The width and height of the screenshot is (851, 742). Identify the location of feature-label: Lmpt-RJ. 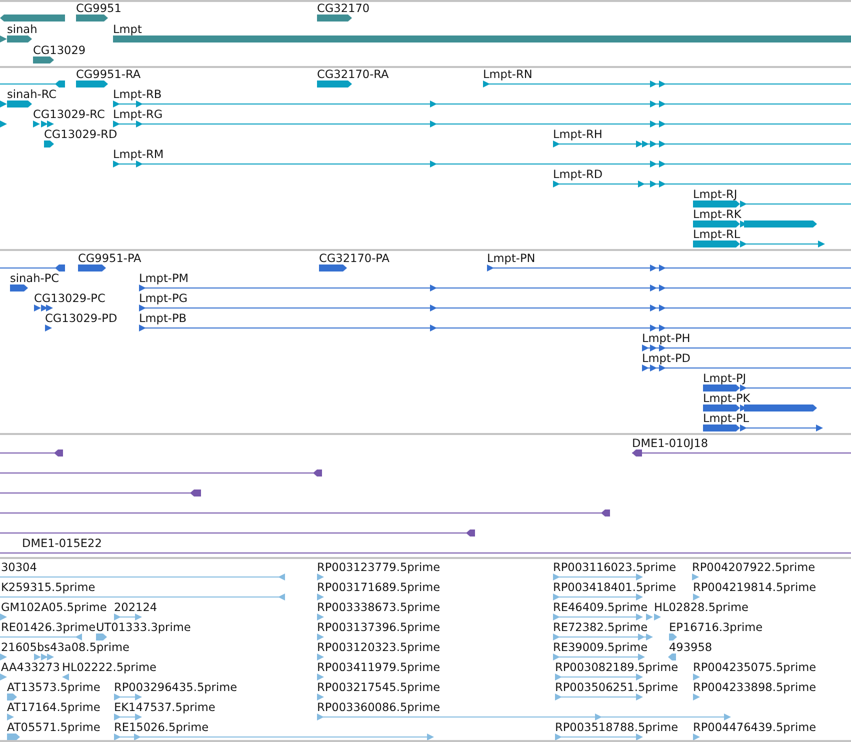
(715, 194).